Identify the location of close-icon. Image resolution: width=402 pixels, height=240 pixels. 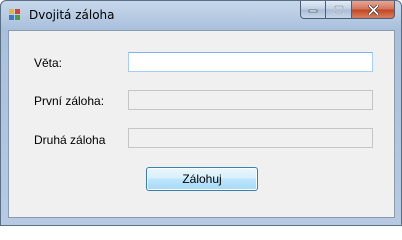
(373, 9).